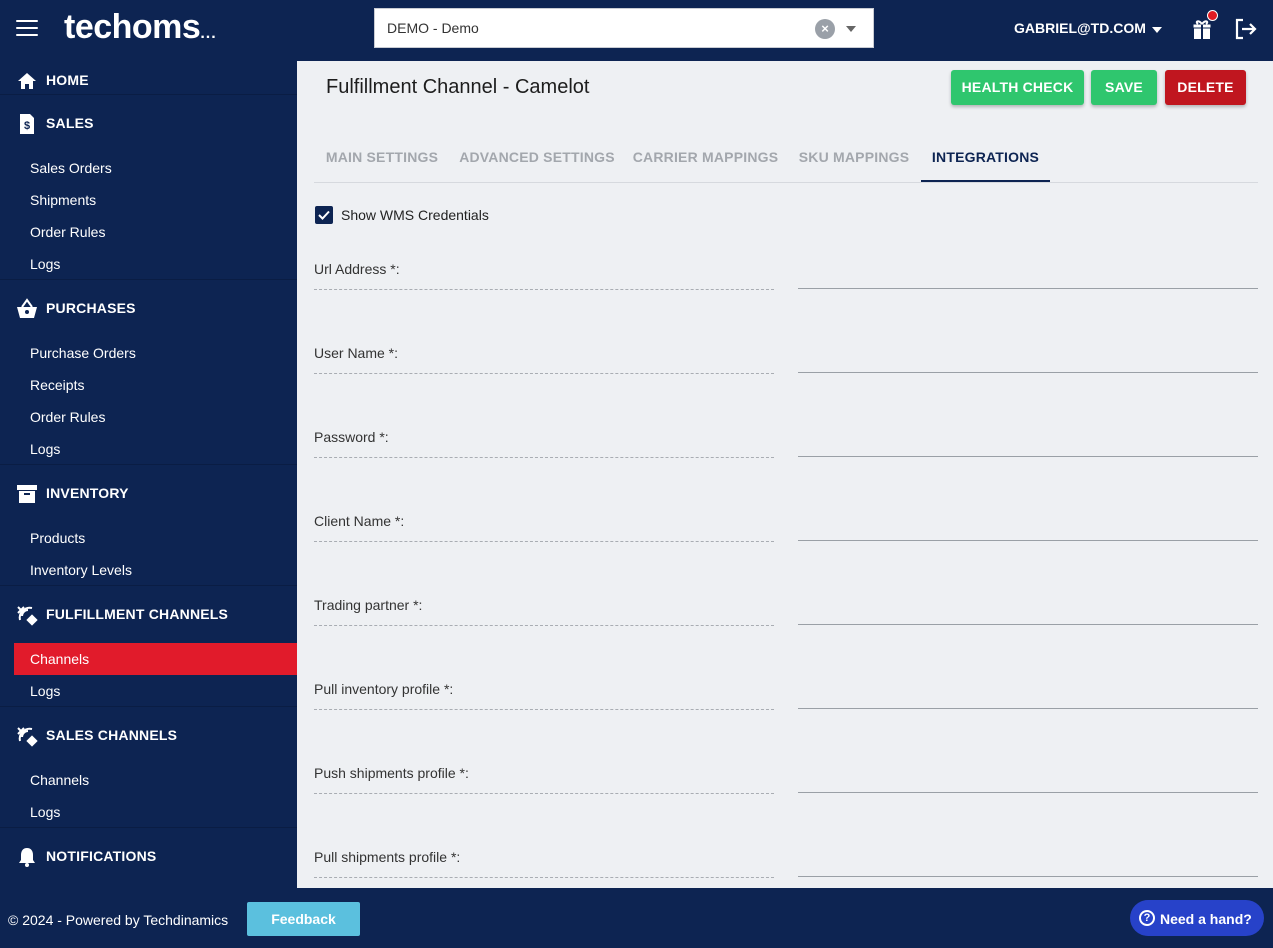 The width and height of the screenshot is (1273, 948). Describe the element at coordinates (118, 920) in the screenshot. I see `copyright: © 2024 - Powered by Techdinamics` at that location.